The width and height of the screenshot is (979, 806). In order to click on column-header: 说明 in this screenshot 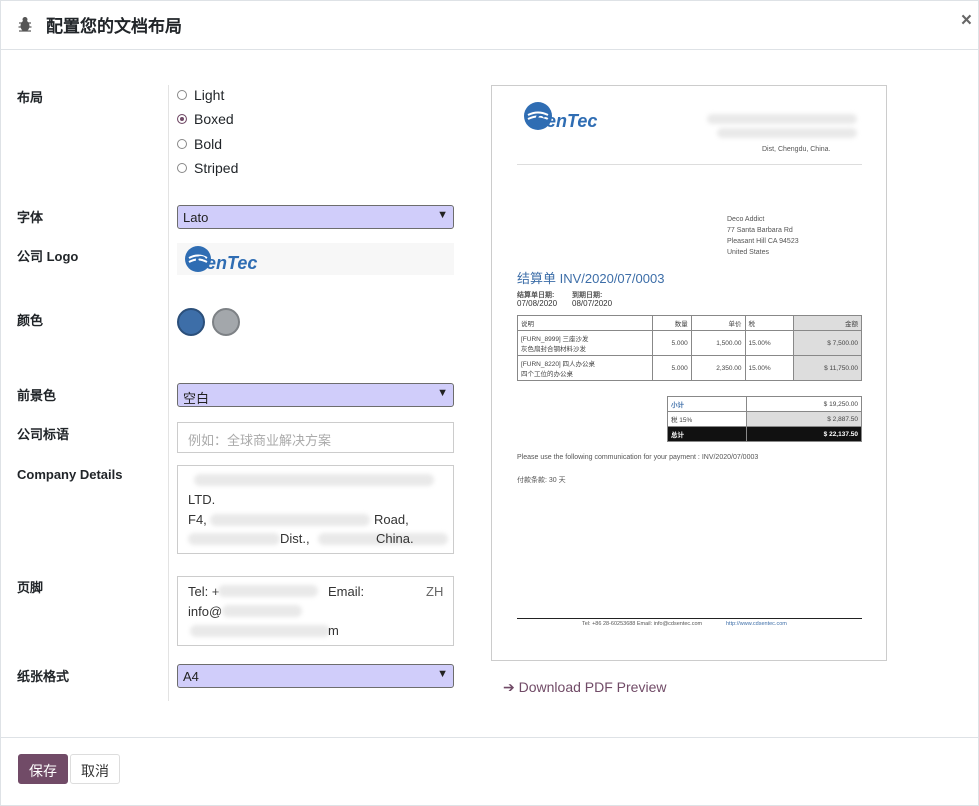, I will do `click(585, 323)`.